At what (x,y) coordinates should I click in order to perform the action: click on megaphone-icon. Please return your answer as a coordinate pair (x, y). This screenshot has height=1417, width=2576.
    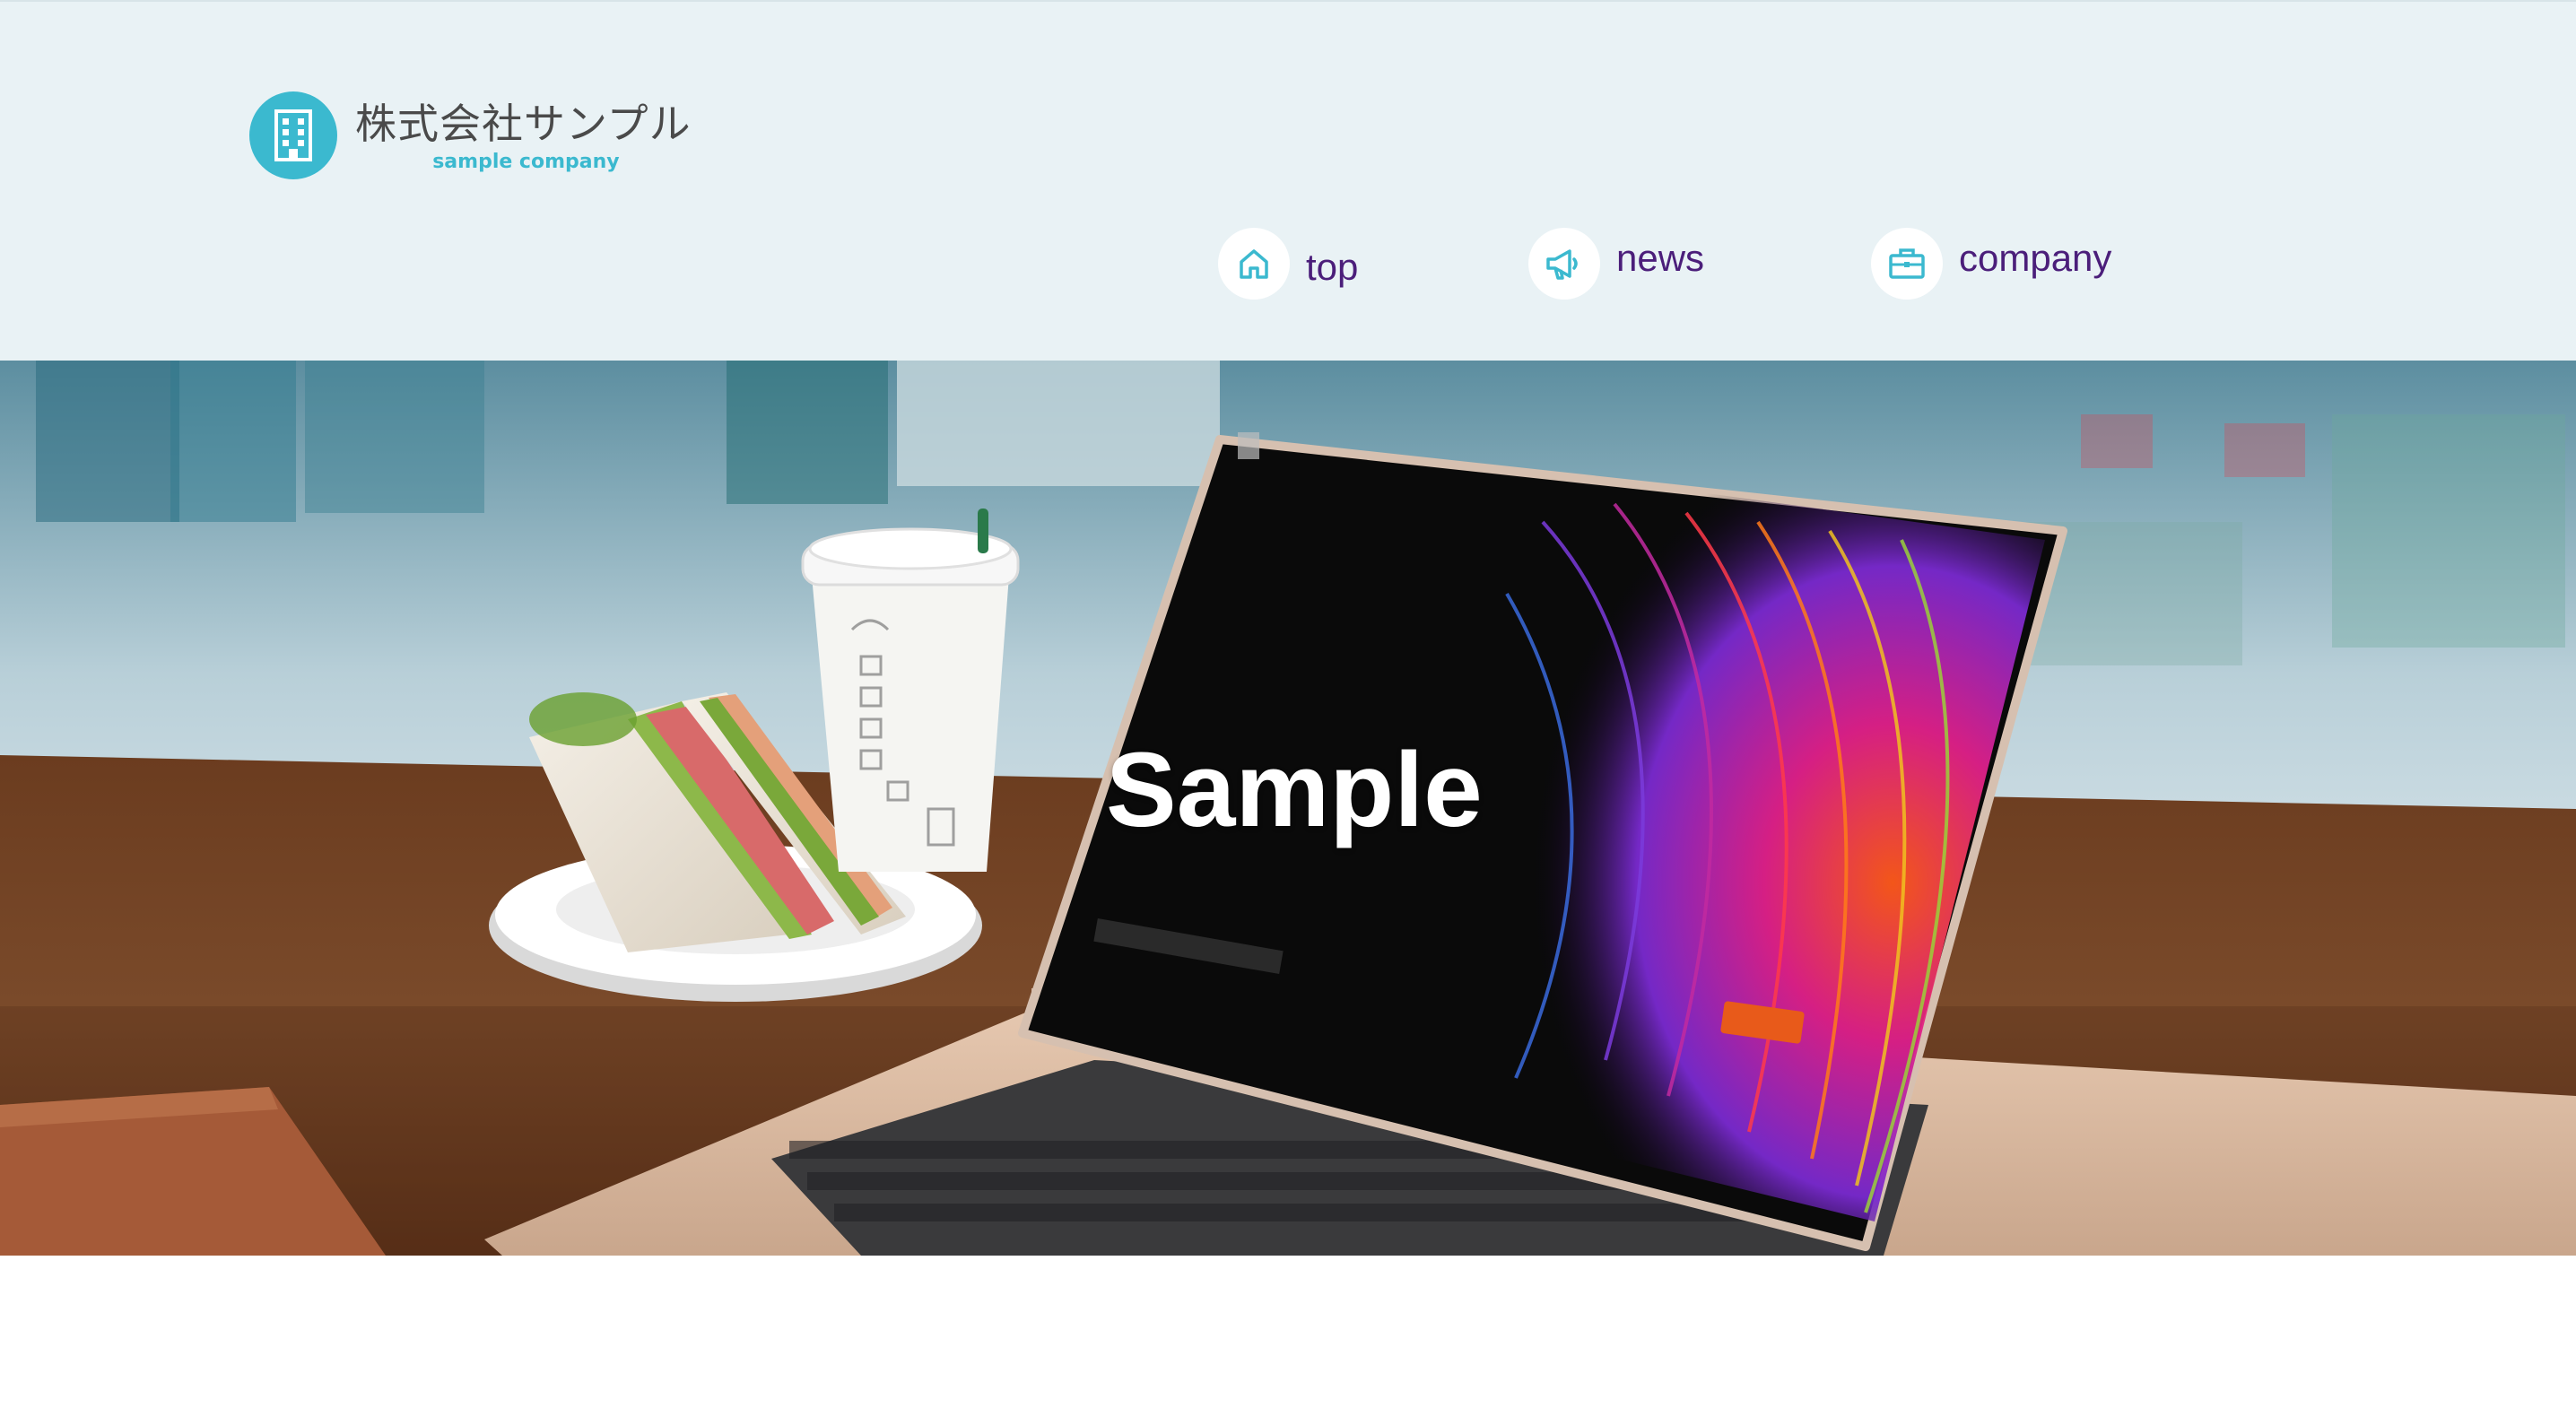
    Looking at the image, I should click on (1564, 264).